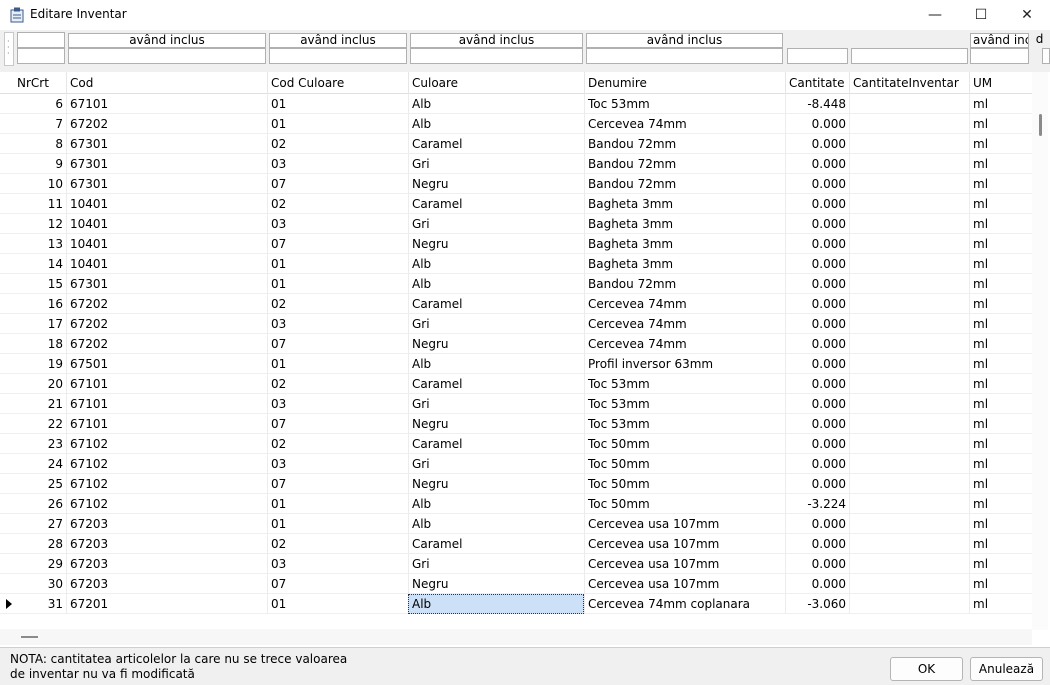 Image resolution: width=1050 pixels, height=685 pixels. I want to click on filter-extra-include: d, so click(1039, 40).